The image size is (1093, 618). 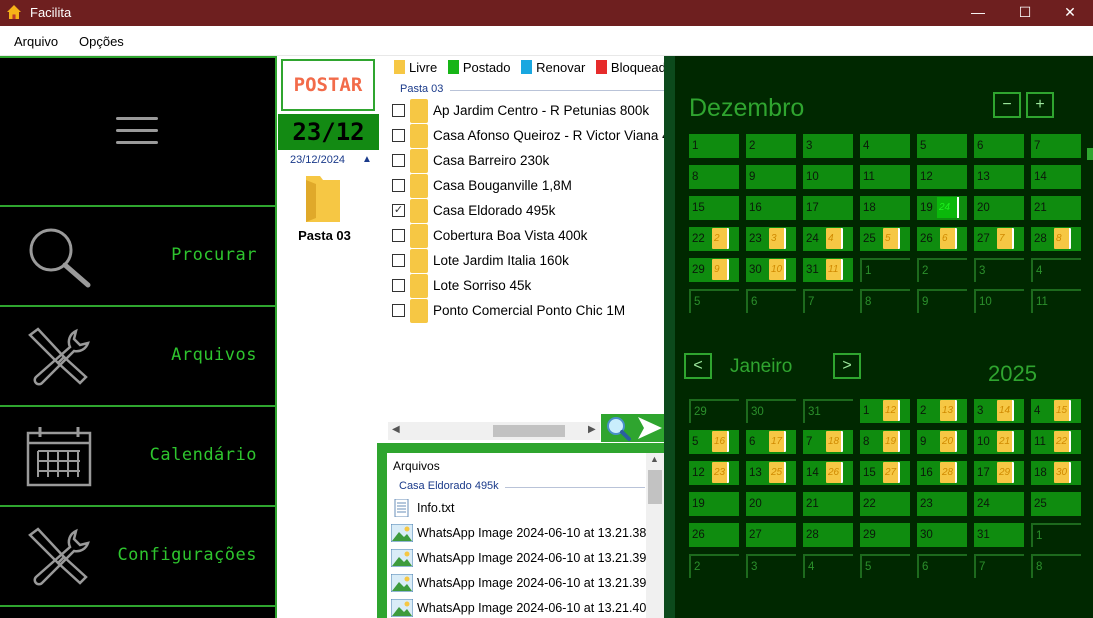 What do you see at coordinates (828, 535) in the screenshot?
I see `calendar-day: 28` at bounding box center [828, 535].